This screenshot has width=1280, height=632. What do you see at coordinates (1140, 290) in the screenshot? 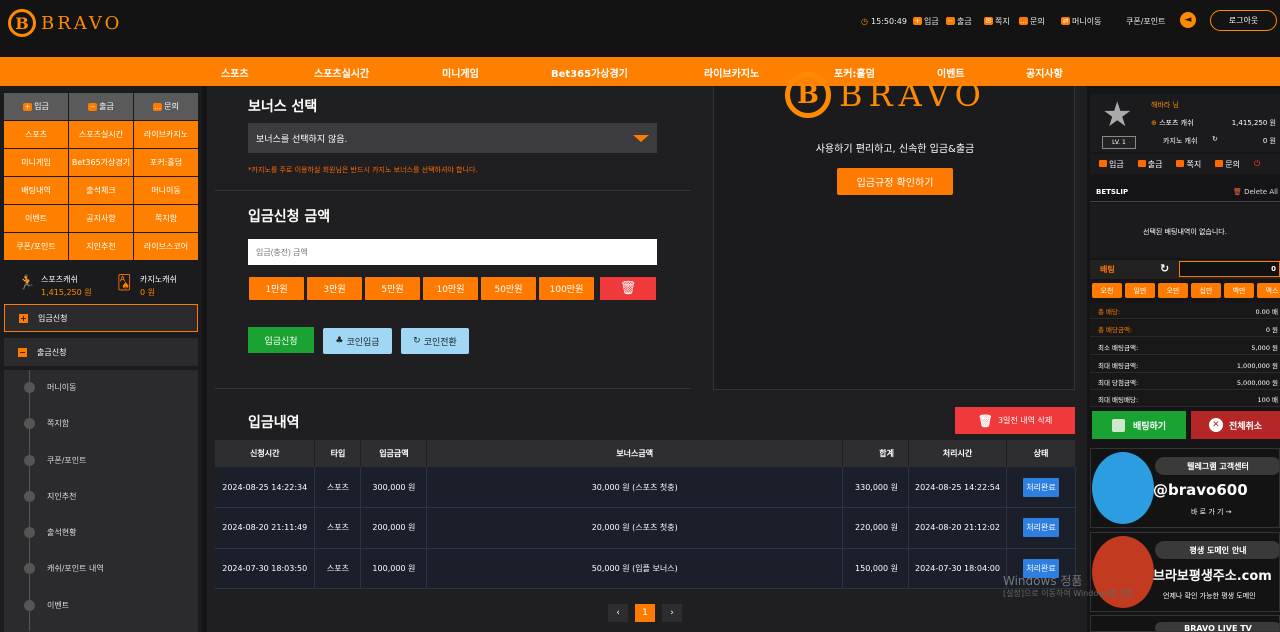
I see `chip-button: 일만` at bounding box center [1140, 290].